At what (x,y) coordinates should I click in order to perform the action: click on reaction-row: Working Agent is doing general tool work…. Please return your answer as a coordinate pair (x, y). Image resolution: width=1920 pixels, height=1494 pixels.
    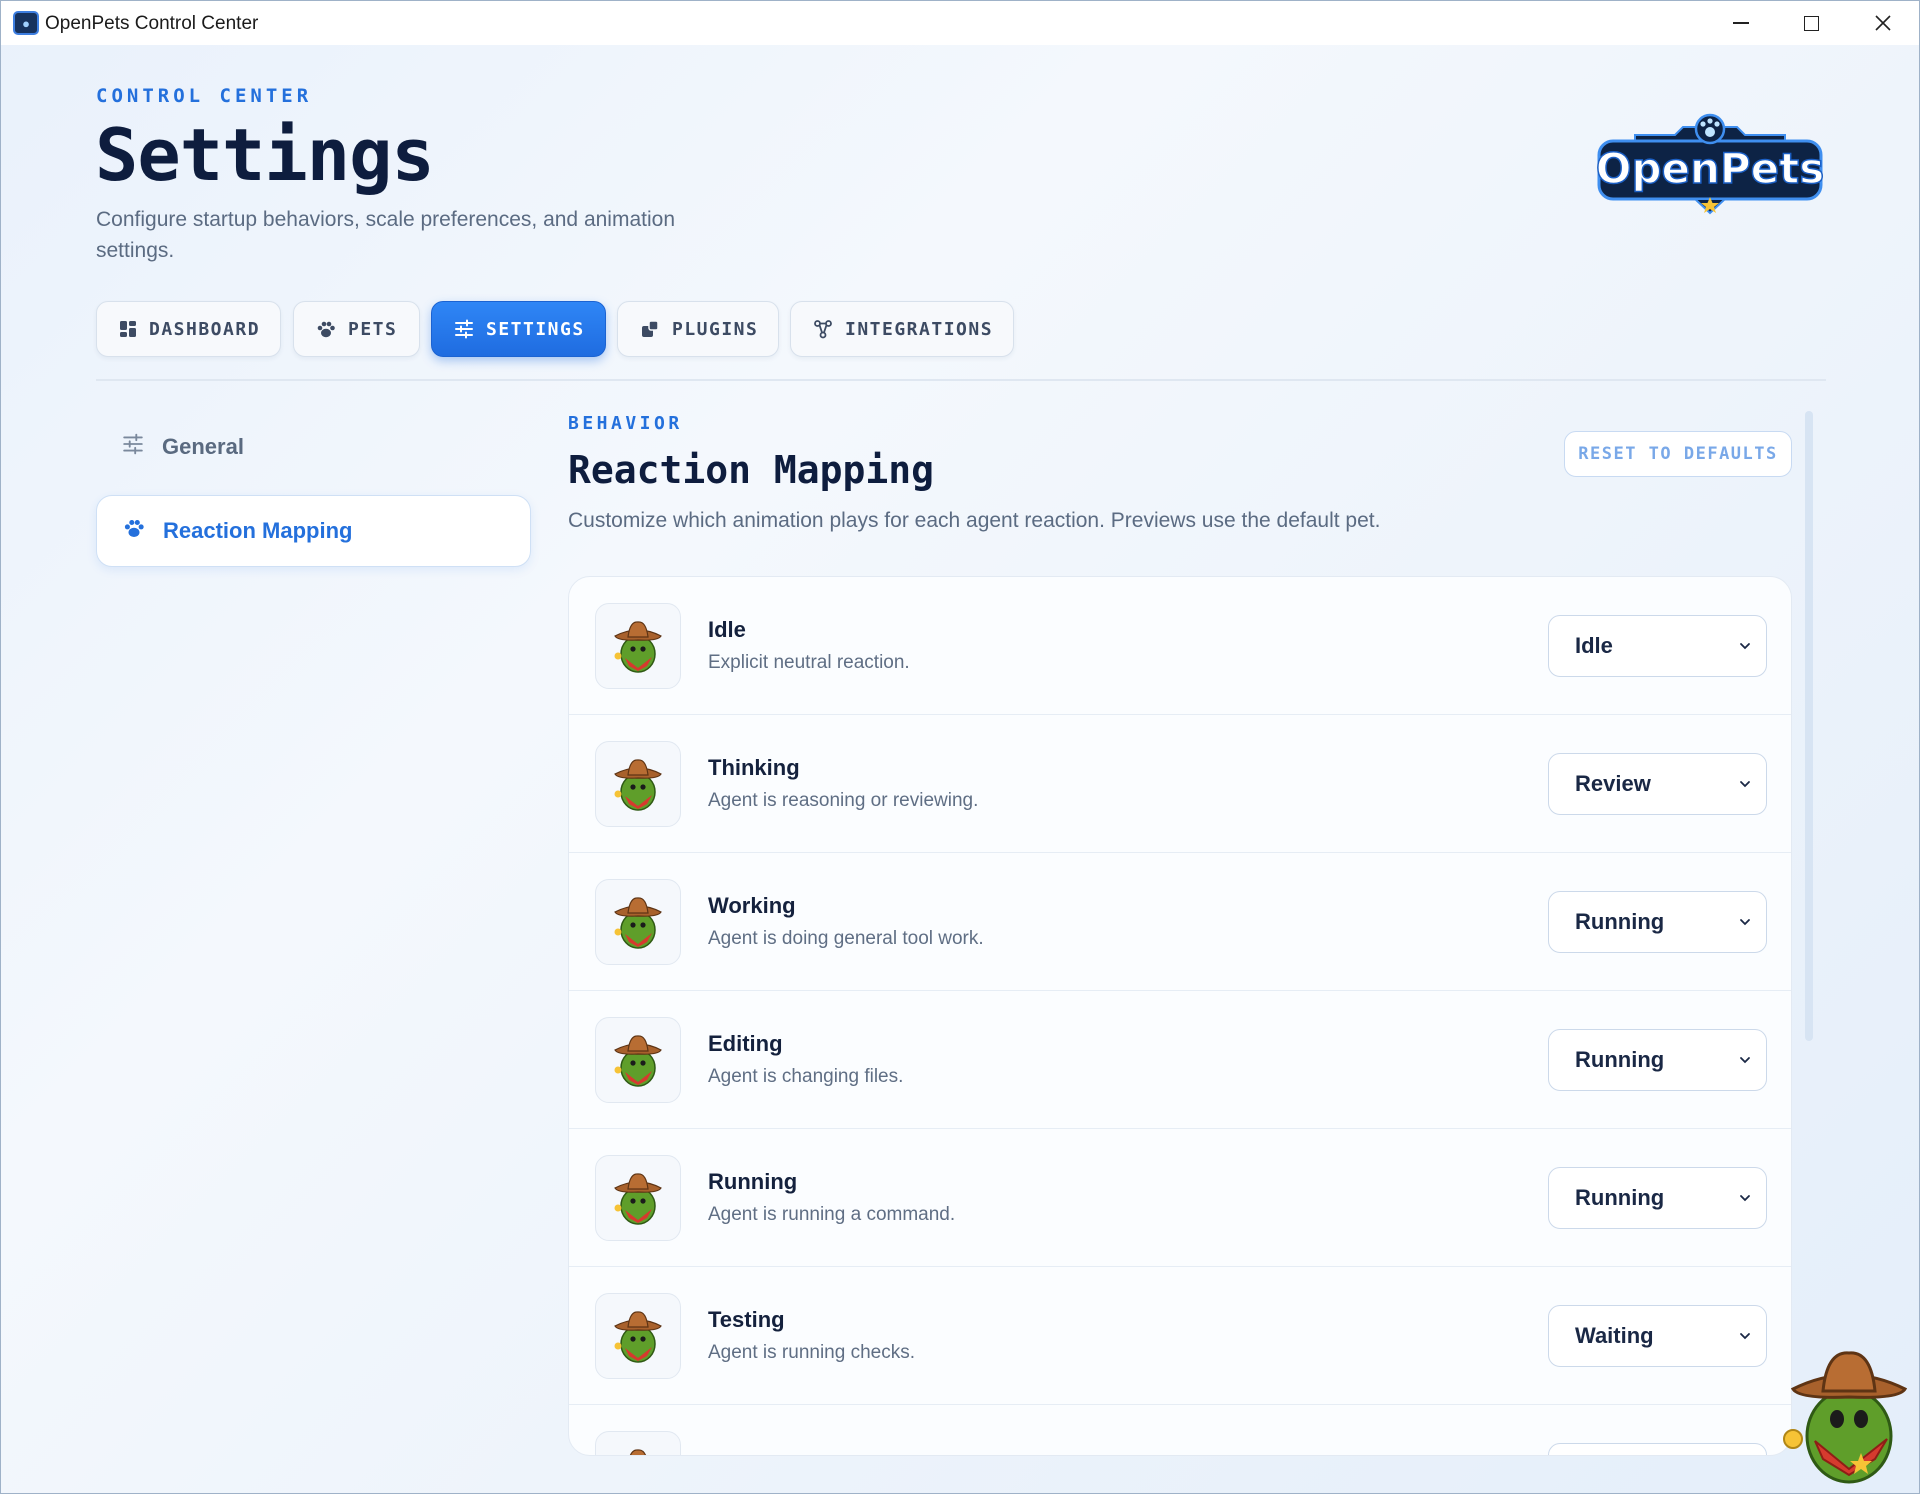
    Looking at the image, I should click on (1180, 922).